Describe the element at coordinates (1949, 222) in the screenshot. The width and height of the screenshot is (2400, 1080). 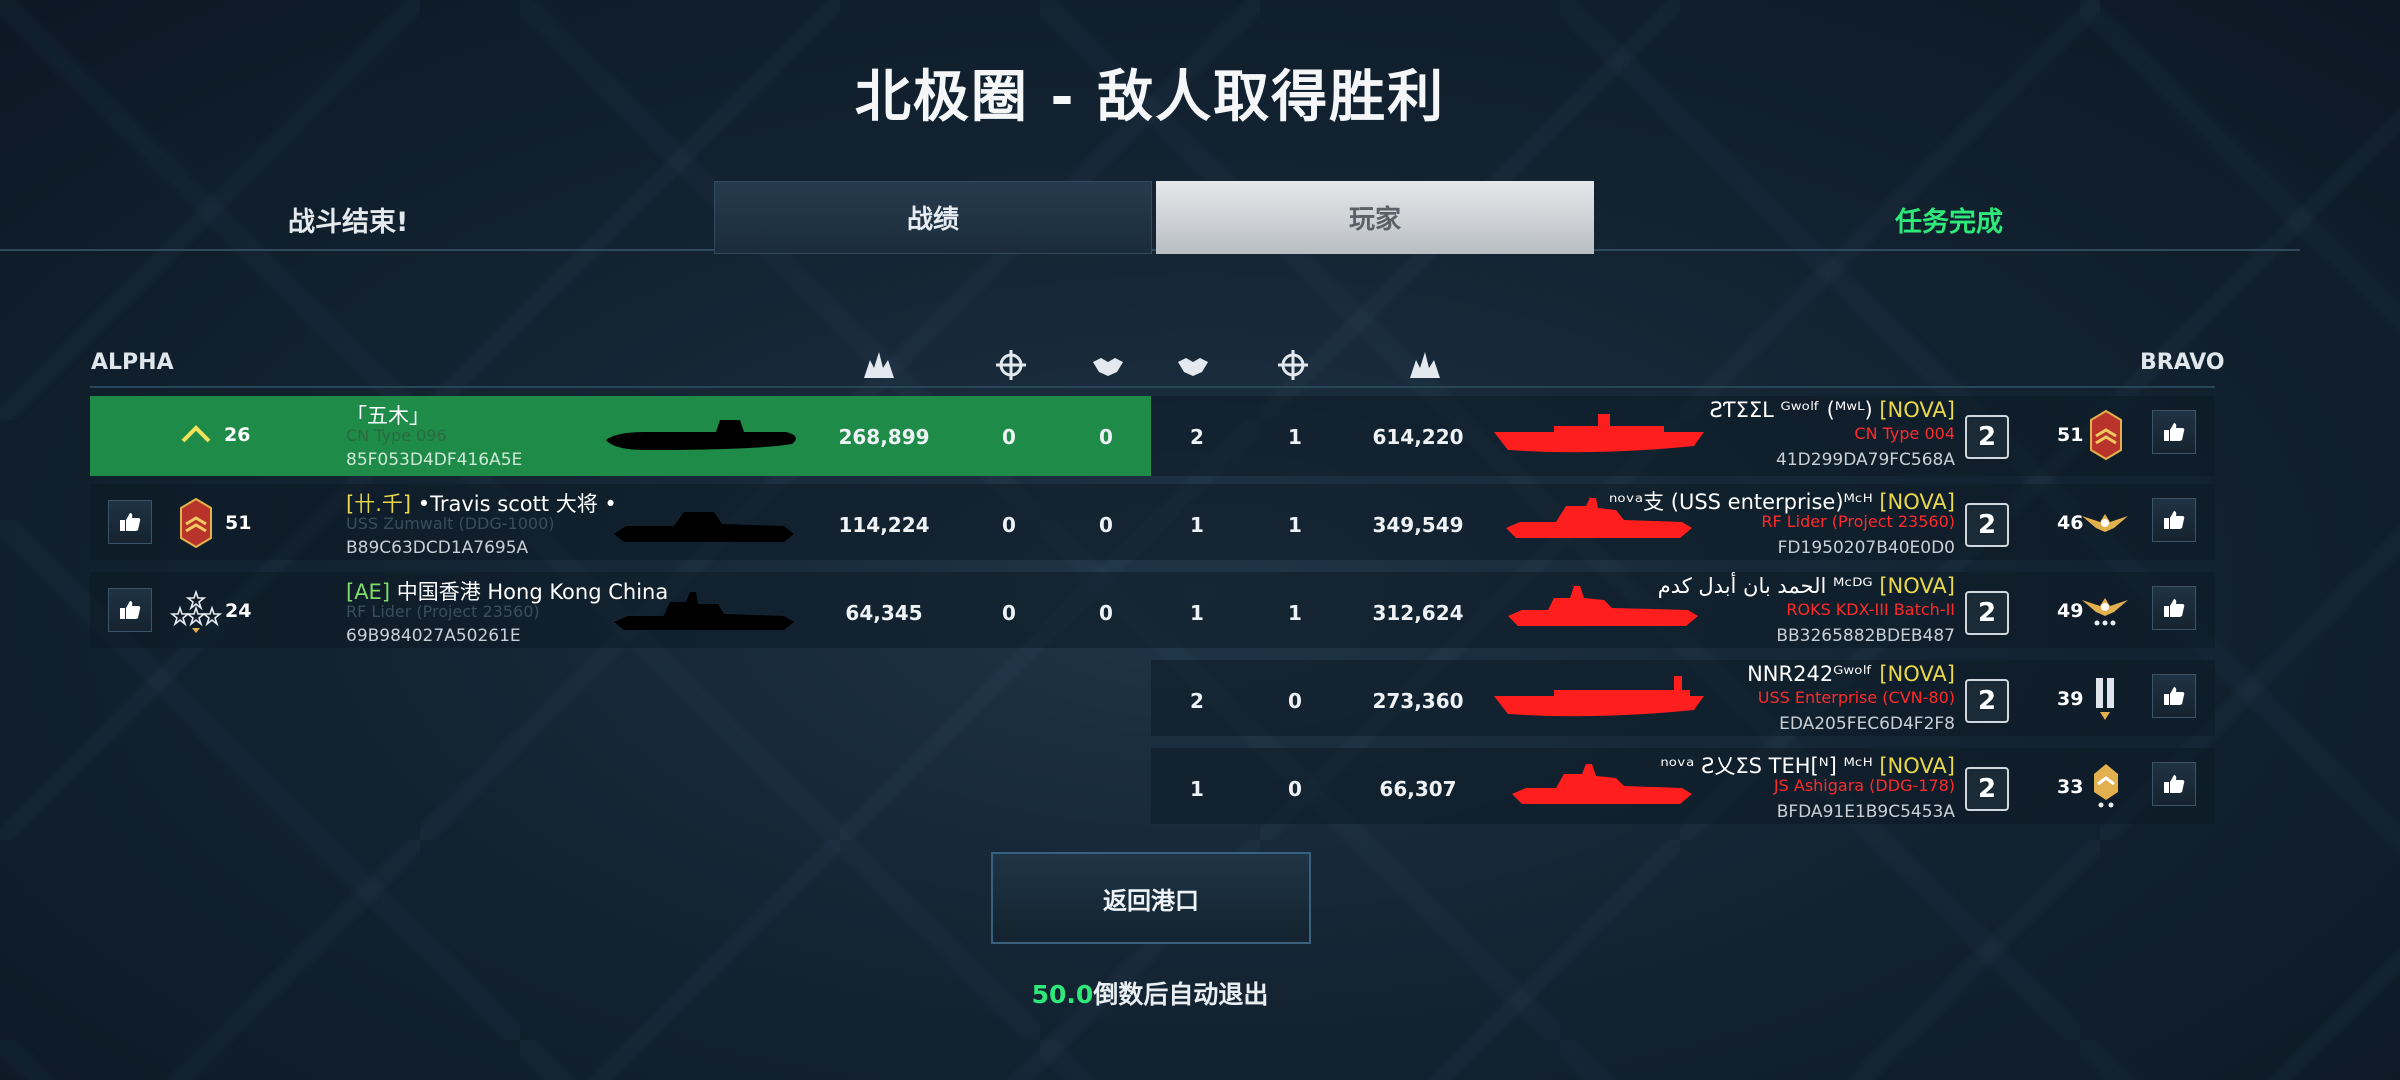
I see `mission-complete-label: 任务完成` at that location.